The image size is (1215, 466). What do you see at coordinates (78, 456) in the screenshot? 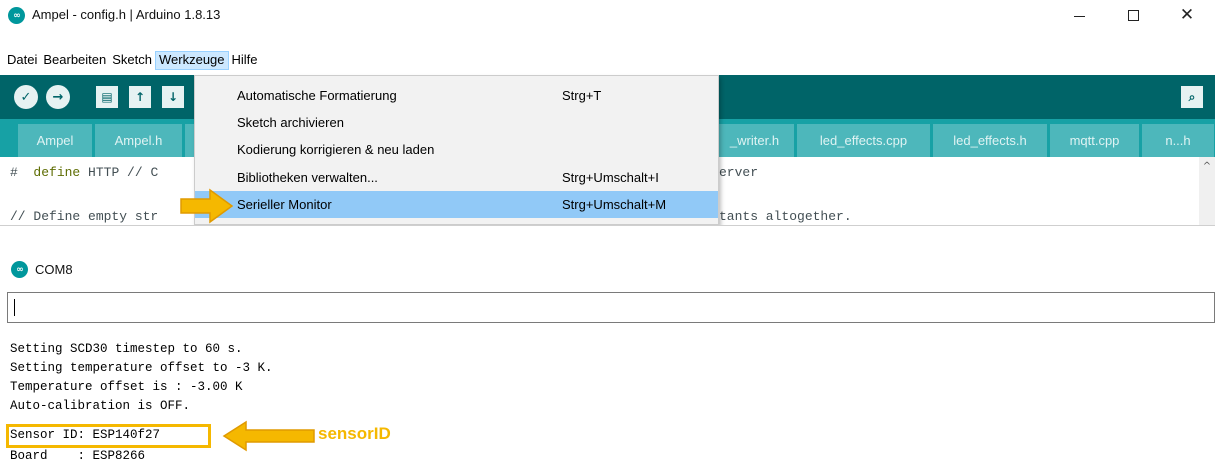
I see `output-line: Board : ESP8266` at bounding box center [78, 456].